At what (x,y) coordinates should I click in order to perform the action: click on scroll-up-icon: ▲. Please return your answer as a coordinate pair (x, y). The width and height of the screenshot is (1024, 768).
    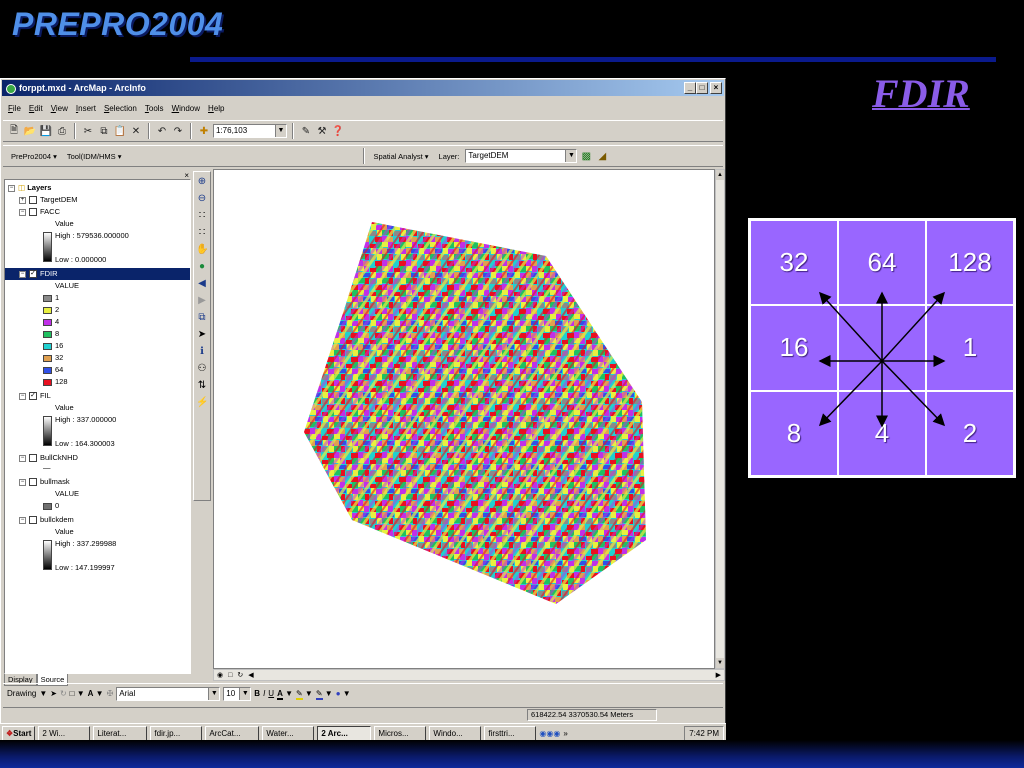
    Looking at the image, I should click on (720, 175).